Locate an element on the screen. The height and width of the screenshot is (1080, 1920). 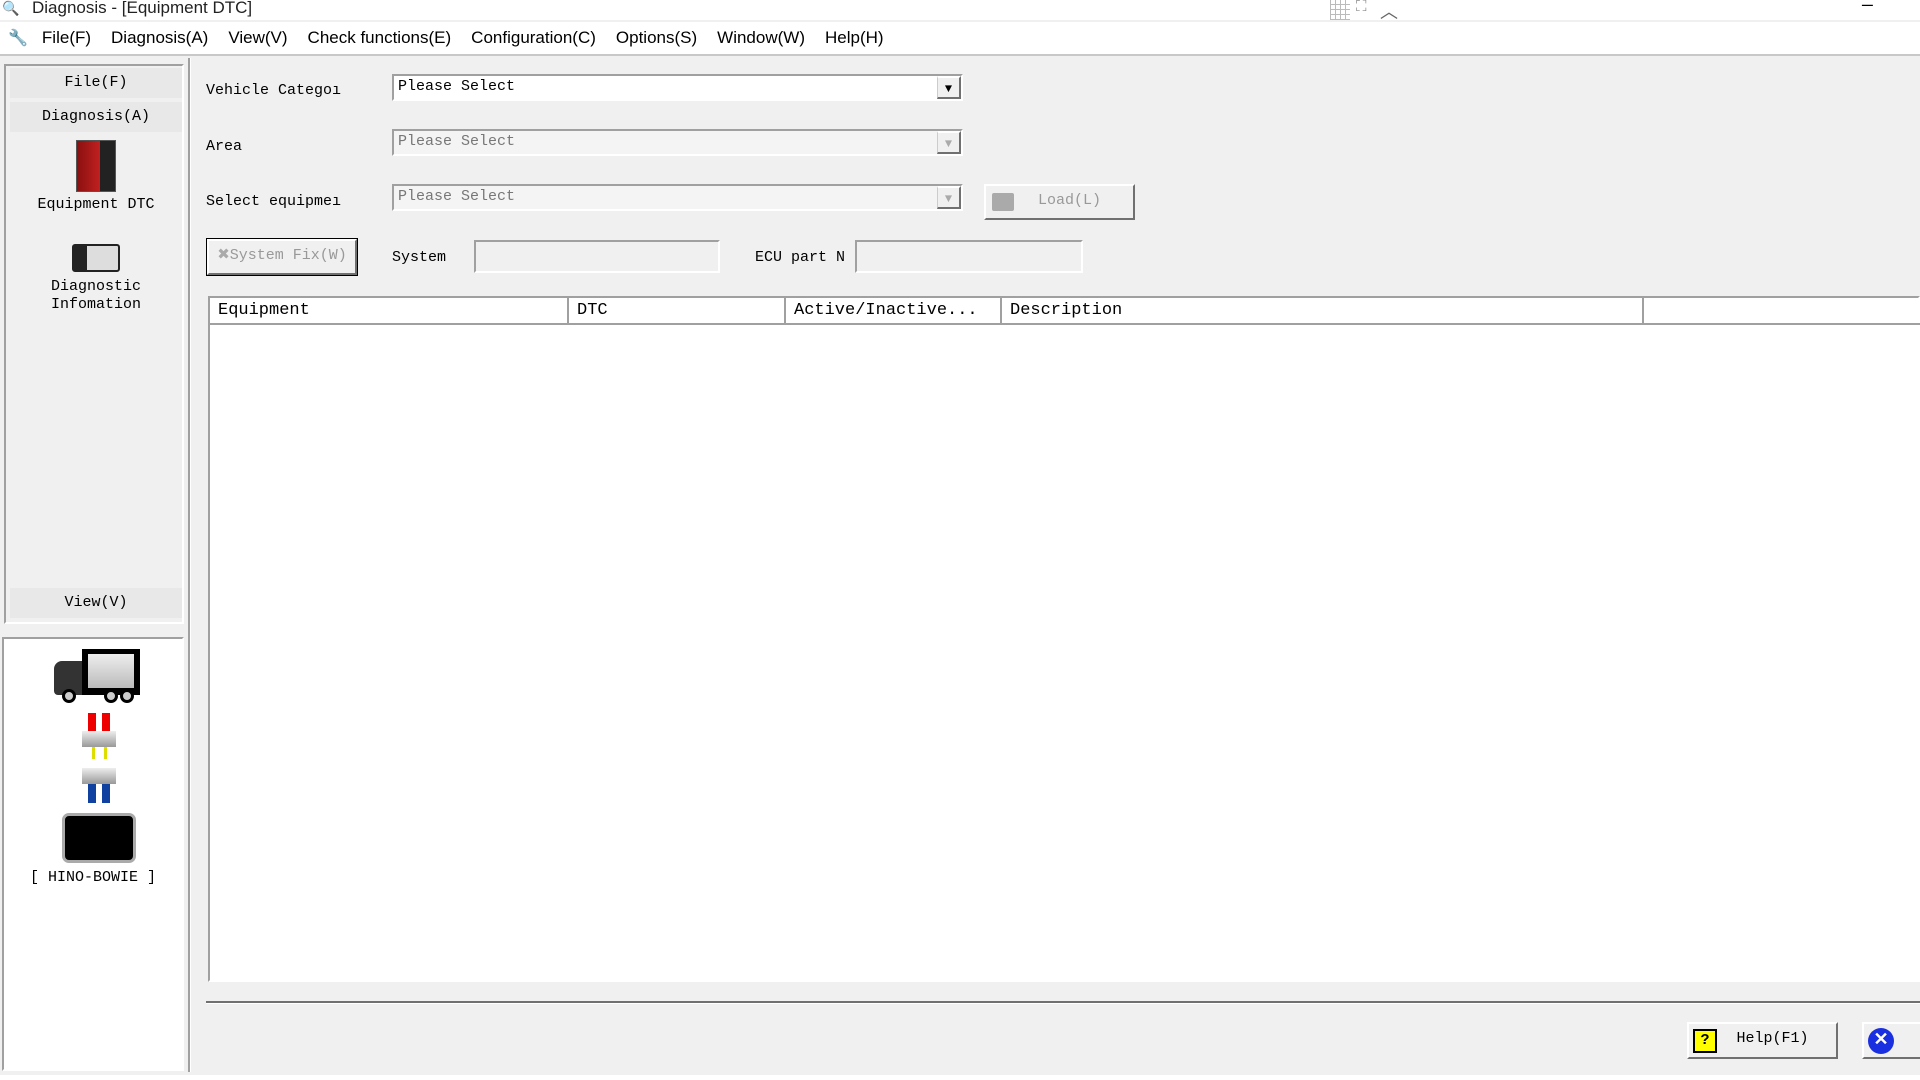
minimize-button: — is located at coordinates (1867, 8).